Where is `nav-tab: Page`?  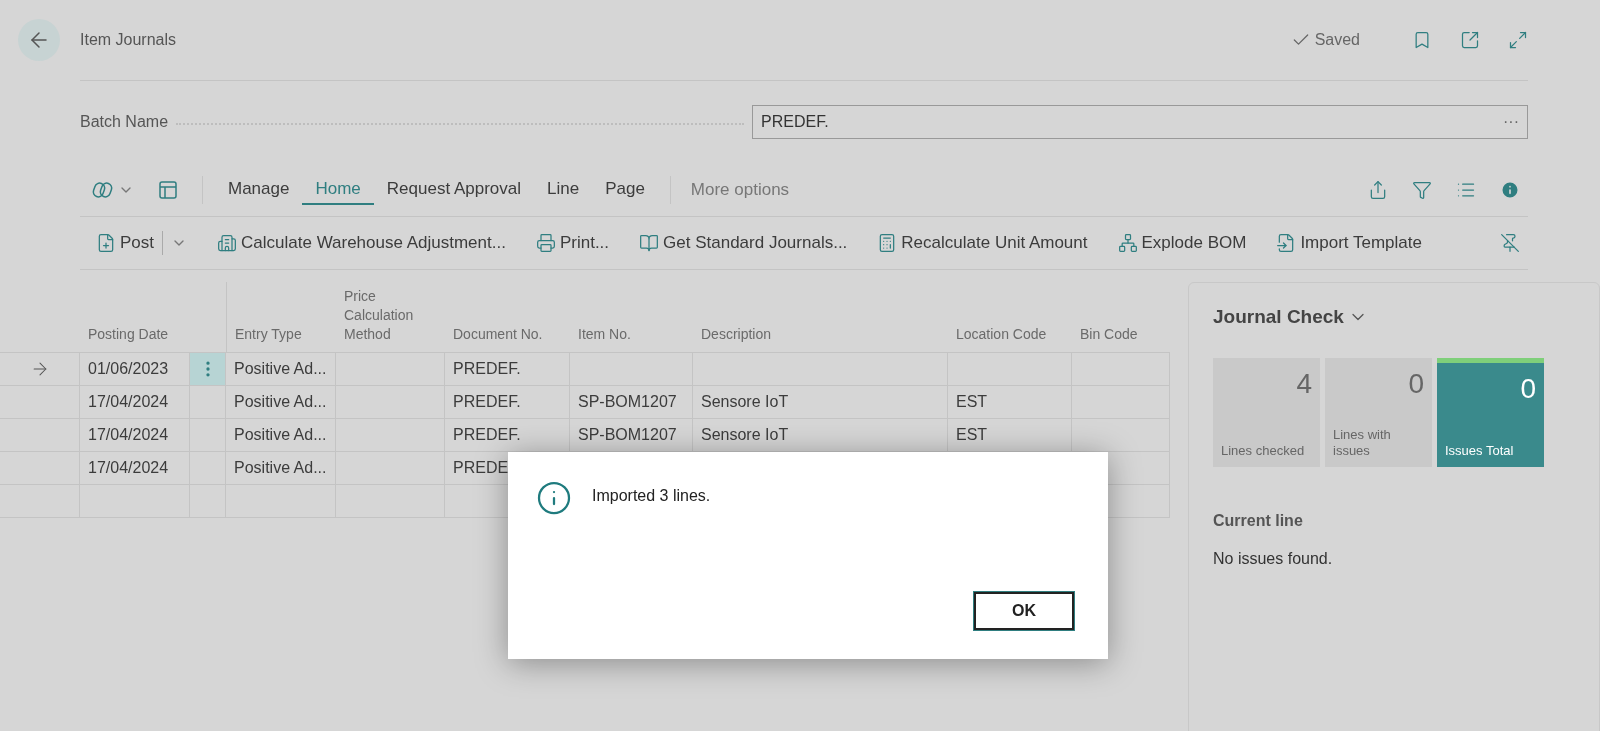 nav-tab: Page is located at coordinates (625, 189).